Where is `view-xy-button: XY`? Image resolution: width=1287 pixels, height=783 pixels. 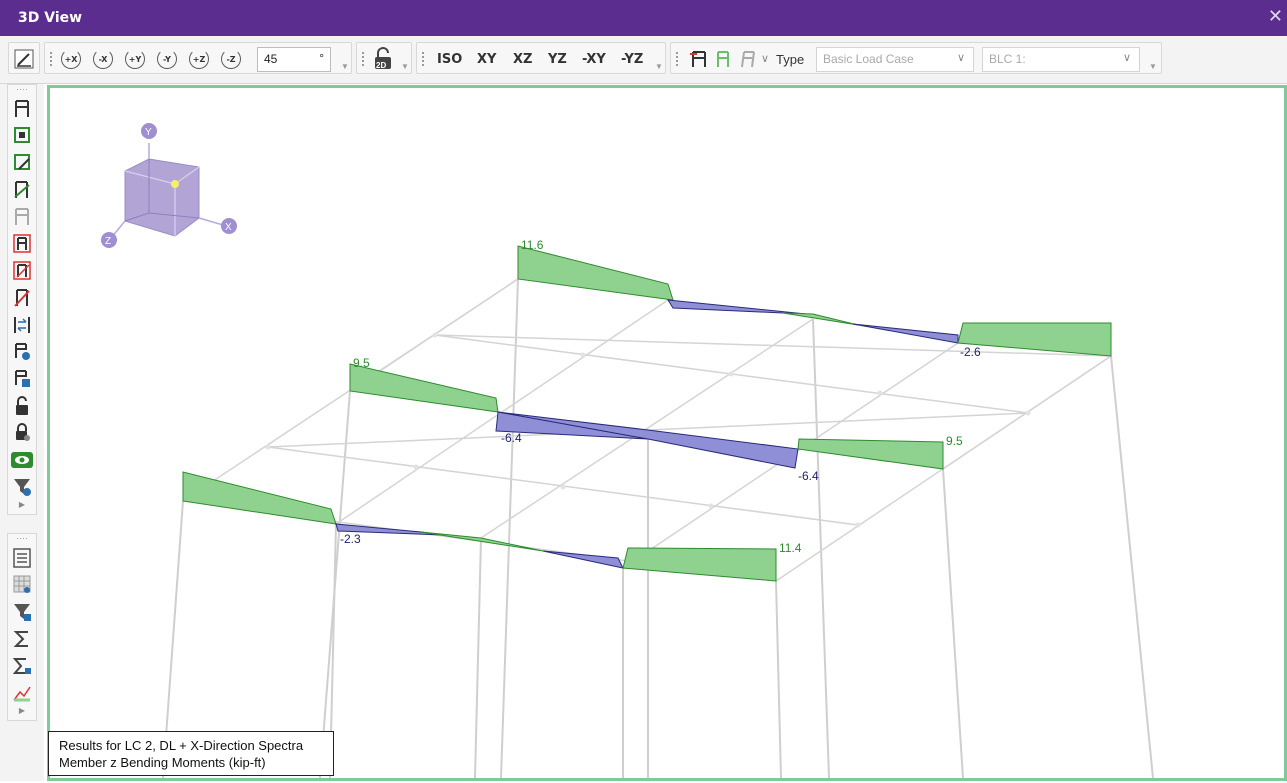 view-xy-button: XY is located at coordinates (486, 59).